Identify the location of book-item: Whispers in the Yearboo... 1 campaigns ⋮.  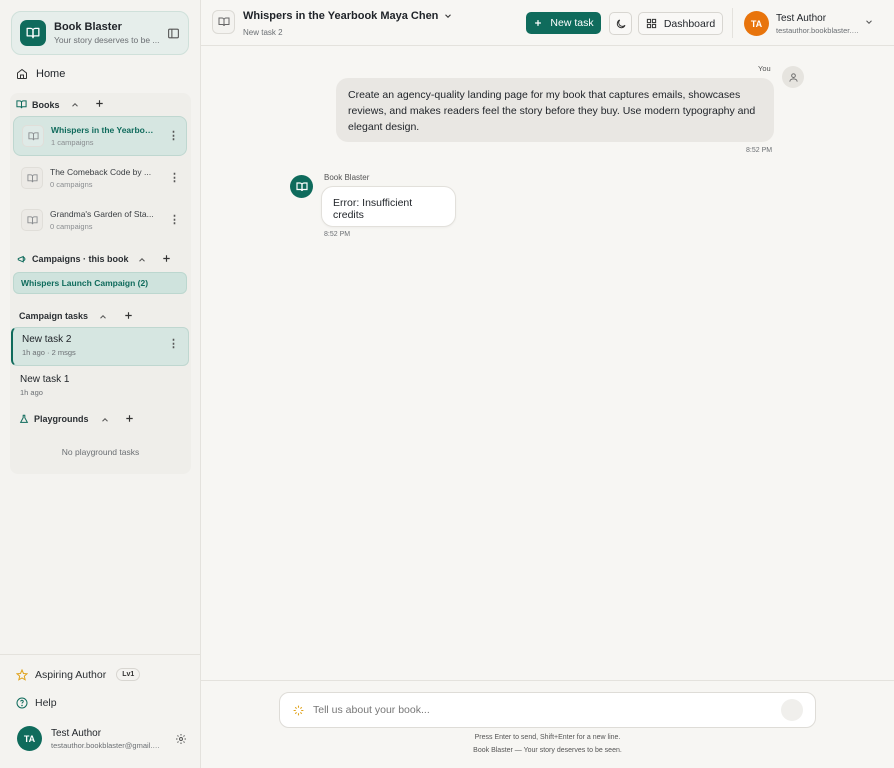
(100, 136).